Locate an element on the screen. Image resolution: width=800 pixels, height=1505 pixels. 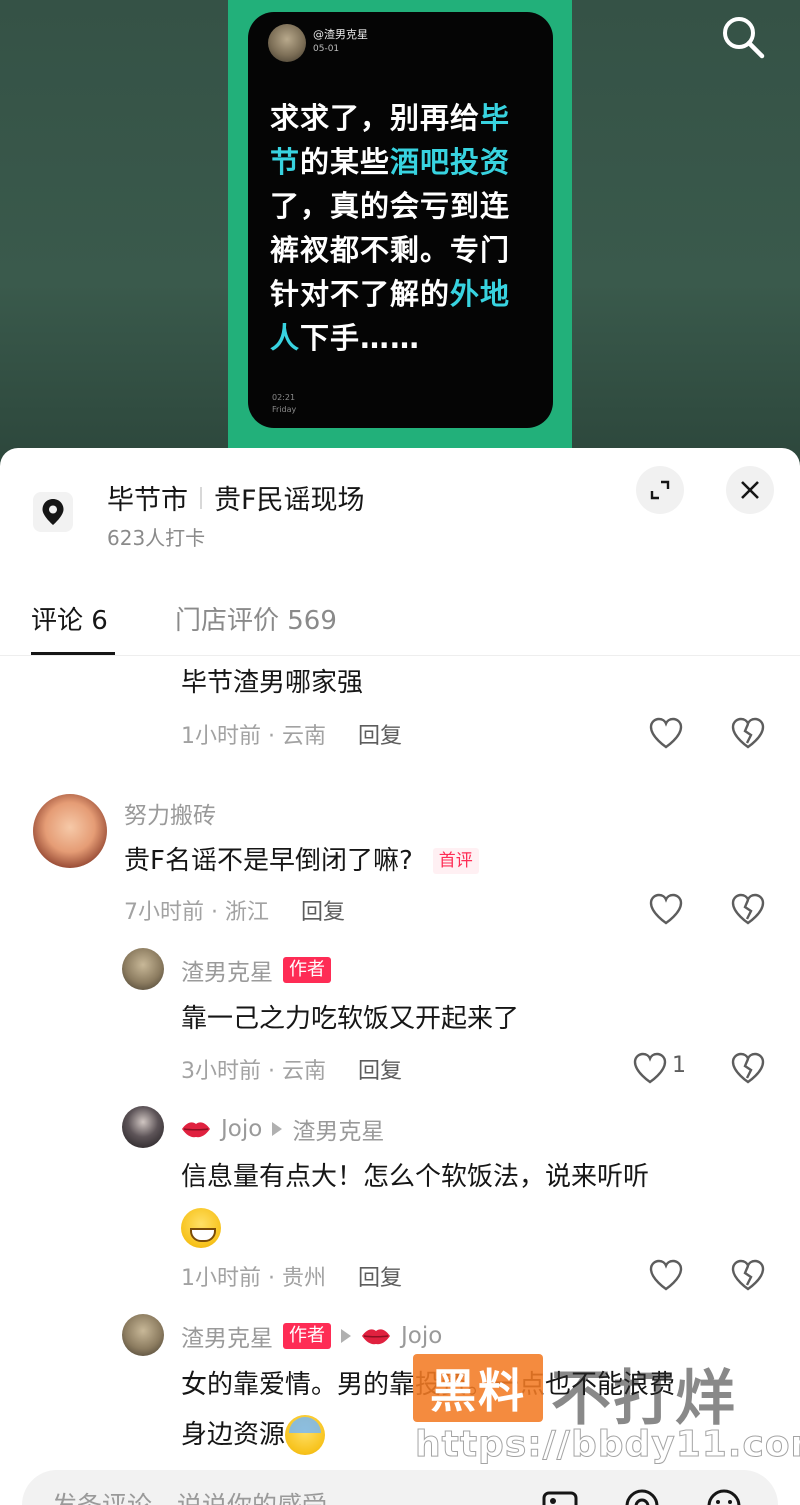
post-text-segment: 求求了，别再给 is located at coordinates (375, 118).